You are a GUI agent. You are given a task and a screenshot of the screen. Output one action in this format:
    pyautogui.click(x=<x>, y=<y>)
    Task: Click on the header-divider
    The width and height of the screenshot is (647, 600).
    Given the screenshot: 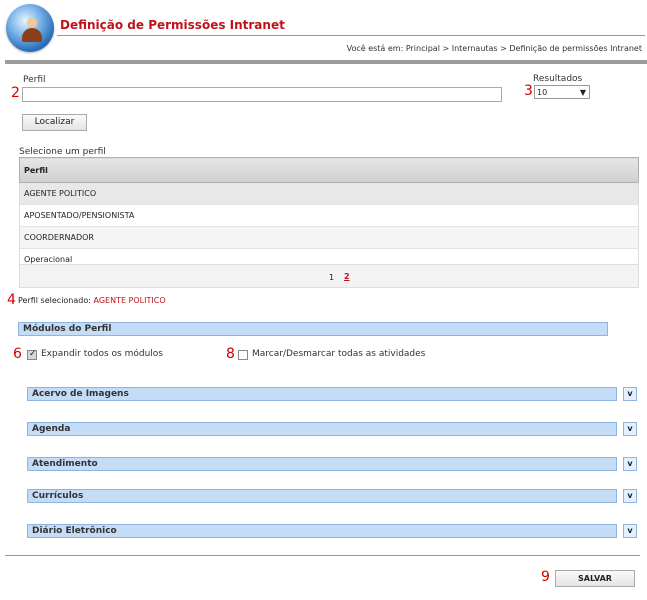 What is the action you would take?
    pyautogui.click(x=326, y=62)
    